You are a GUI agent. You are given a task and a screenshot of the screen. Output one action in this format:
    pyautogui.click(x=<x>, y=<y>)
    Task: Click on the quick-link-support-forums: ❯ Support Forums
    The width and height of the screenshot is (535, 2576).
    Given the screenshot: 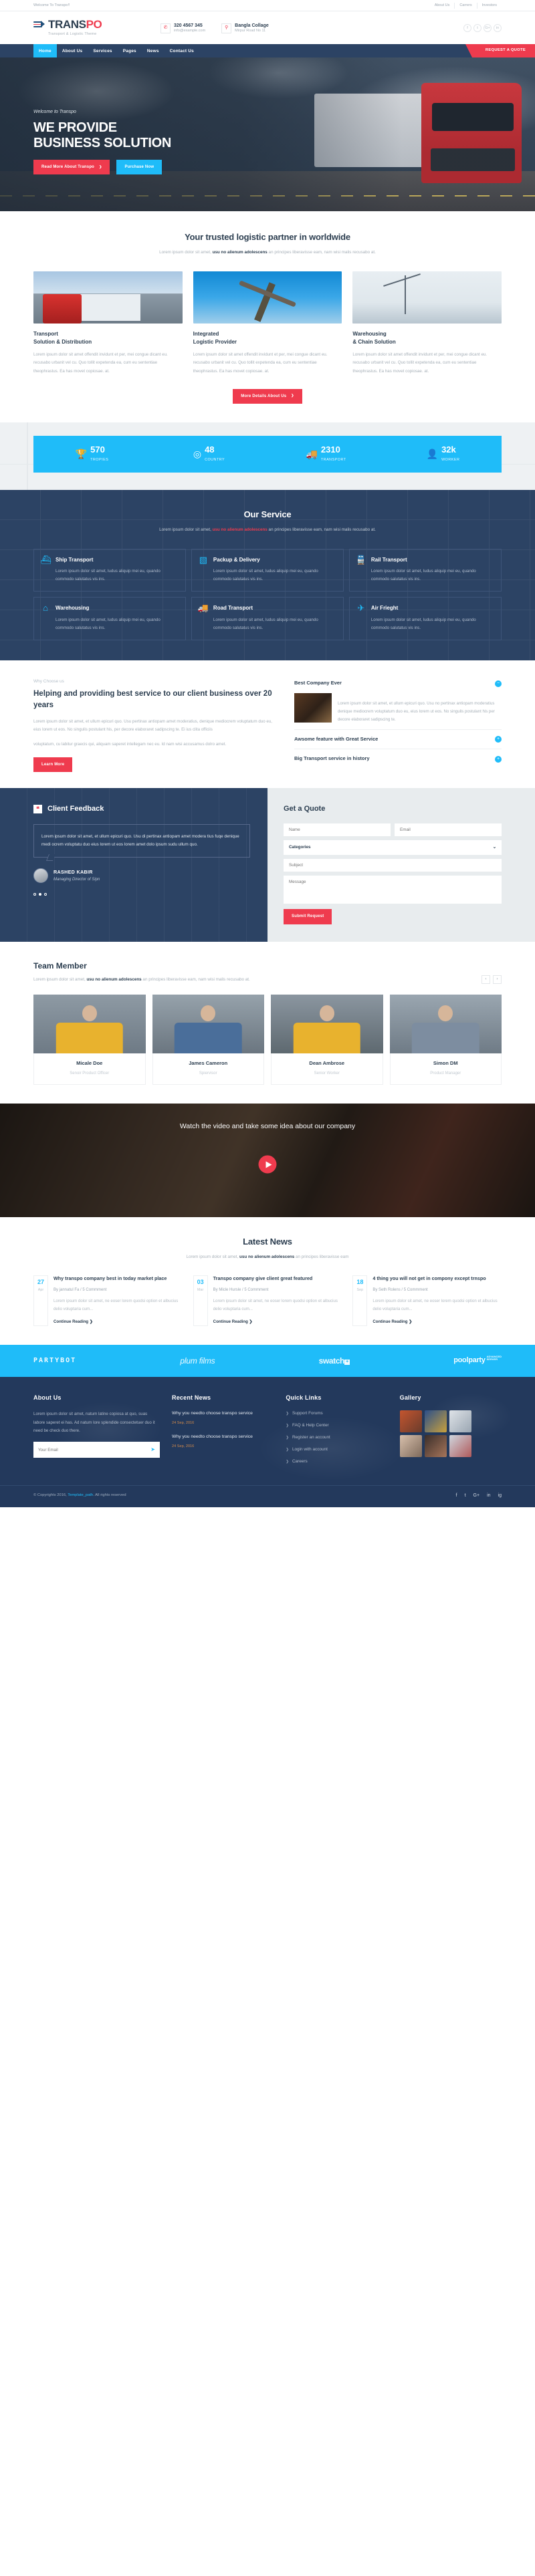 What is the action you would take?
    pyautogui.click(x=336, y=1414)
    